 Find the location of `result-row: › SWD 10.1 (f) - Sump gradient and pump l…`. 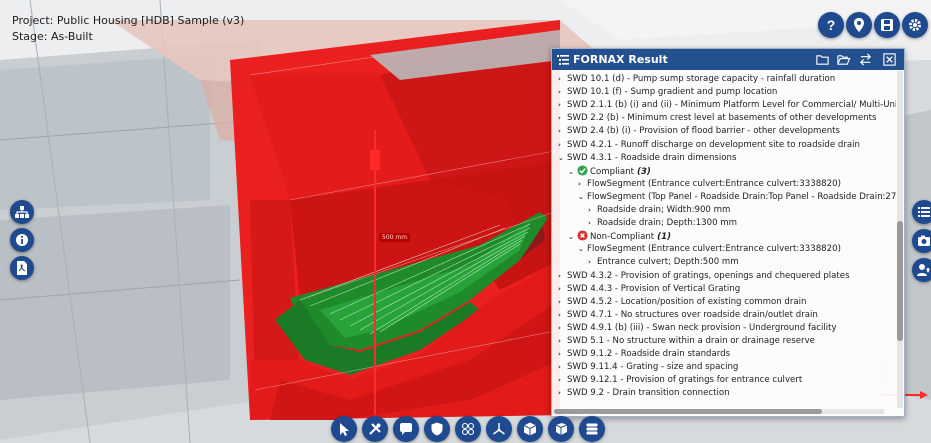

result-row: › SWD 10.1 (f) - Sump gradient and pump l… is located at coordinates (667, 92).